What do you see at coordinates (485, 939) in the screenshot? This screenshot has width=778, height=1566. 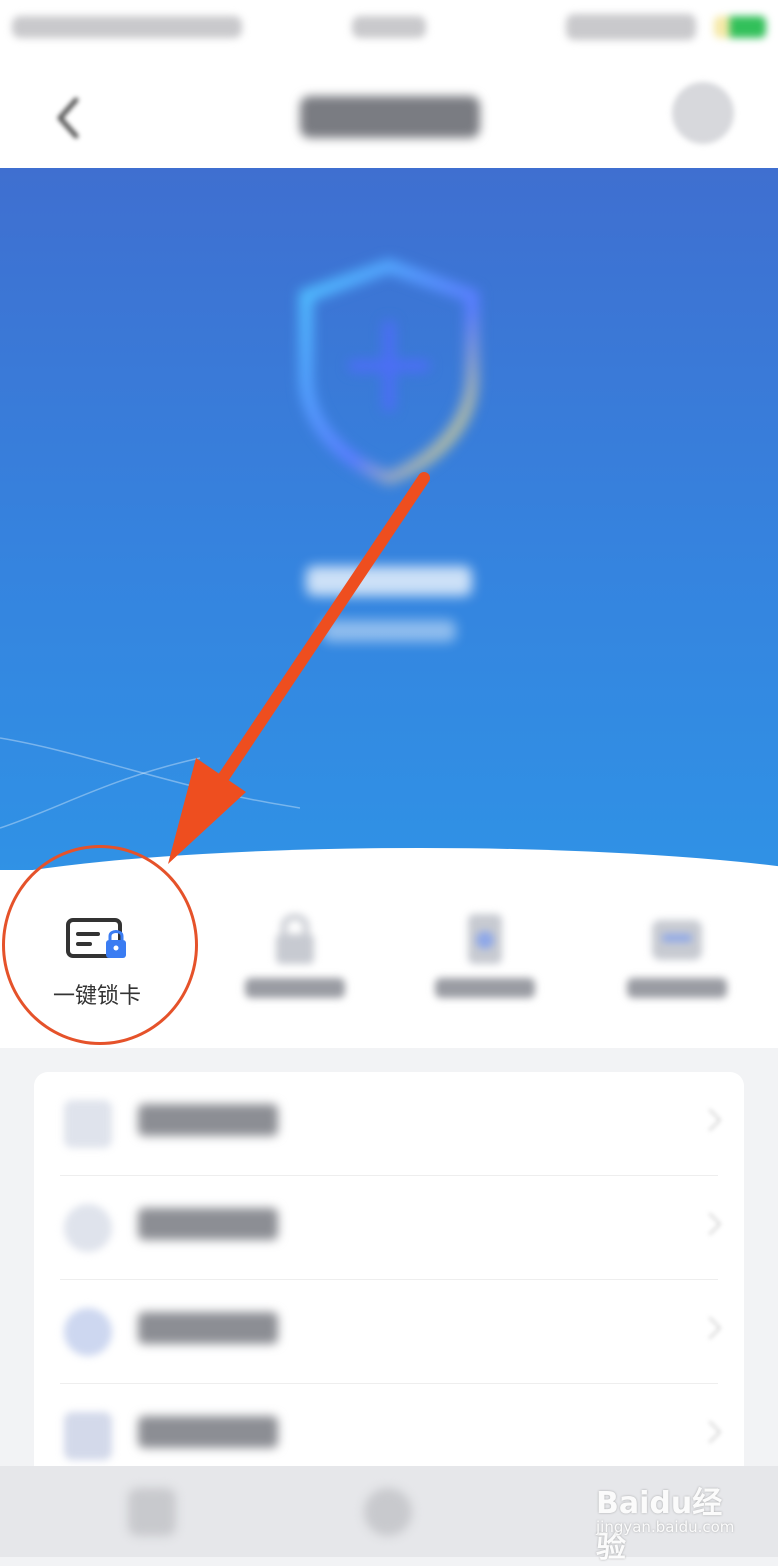 I see `phone-check-icon` at bounding box center [485, 939].